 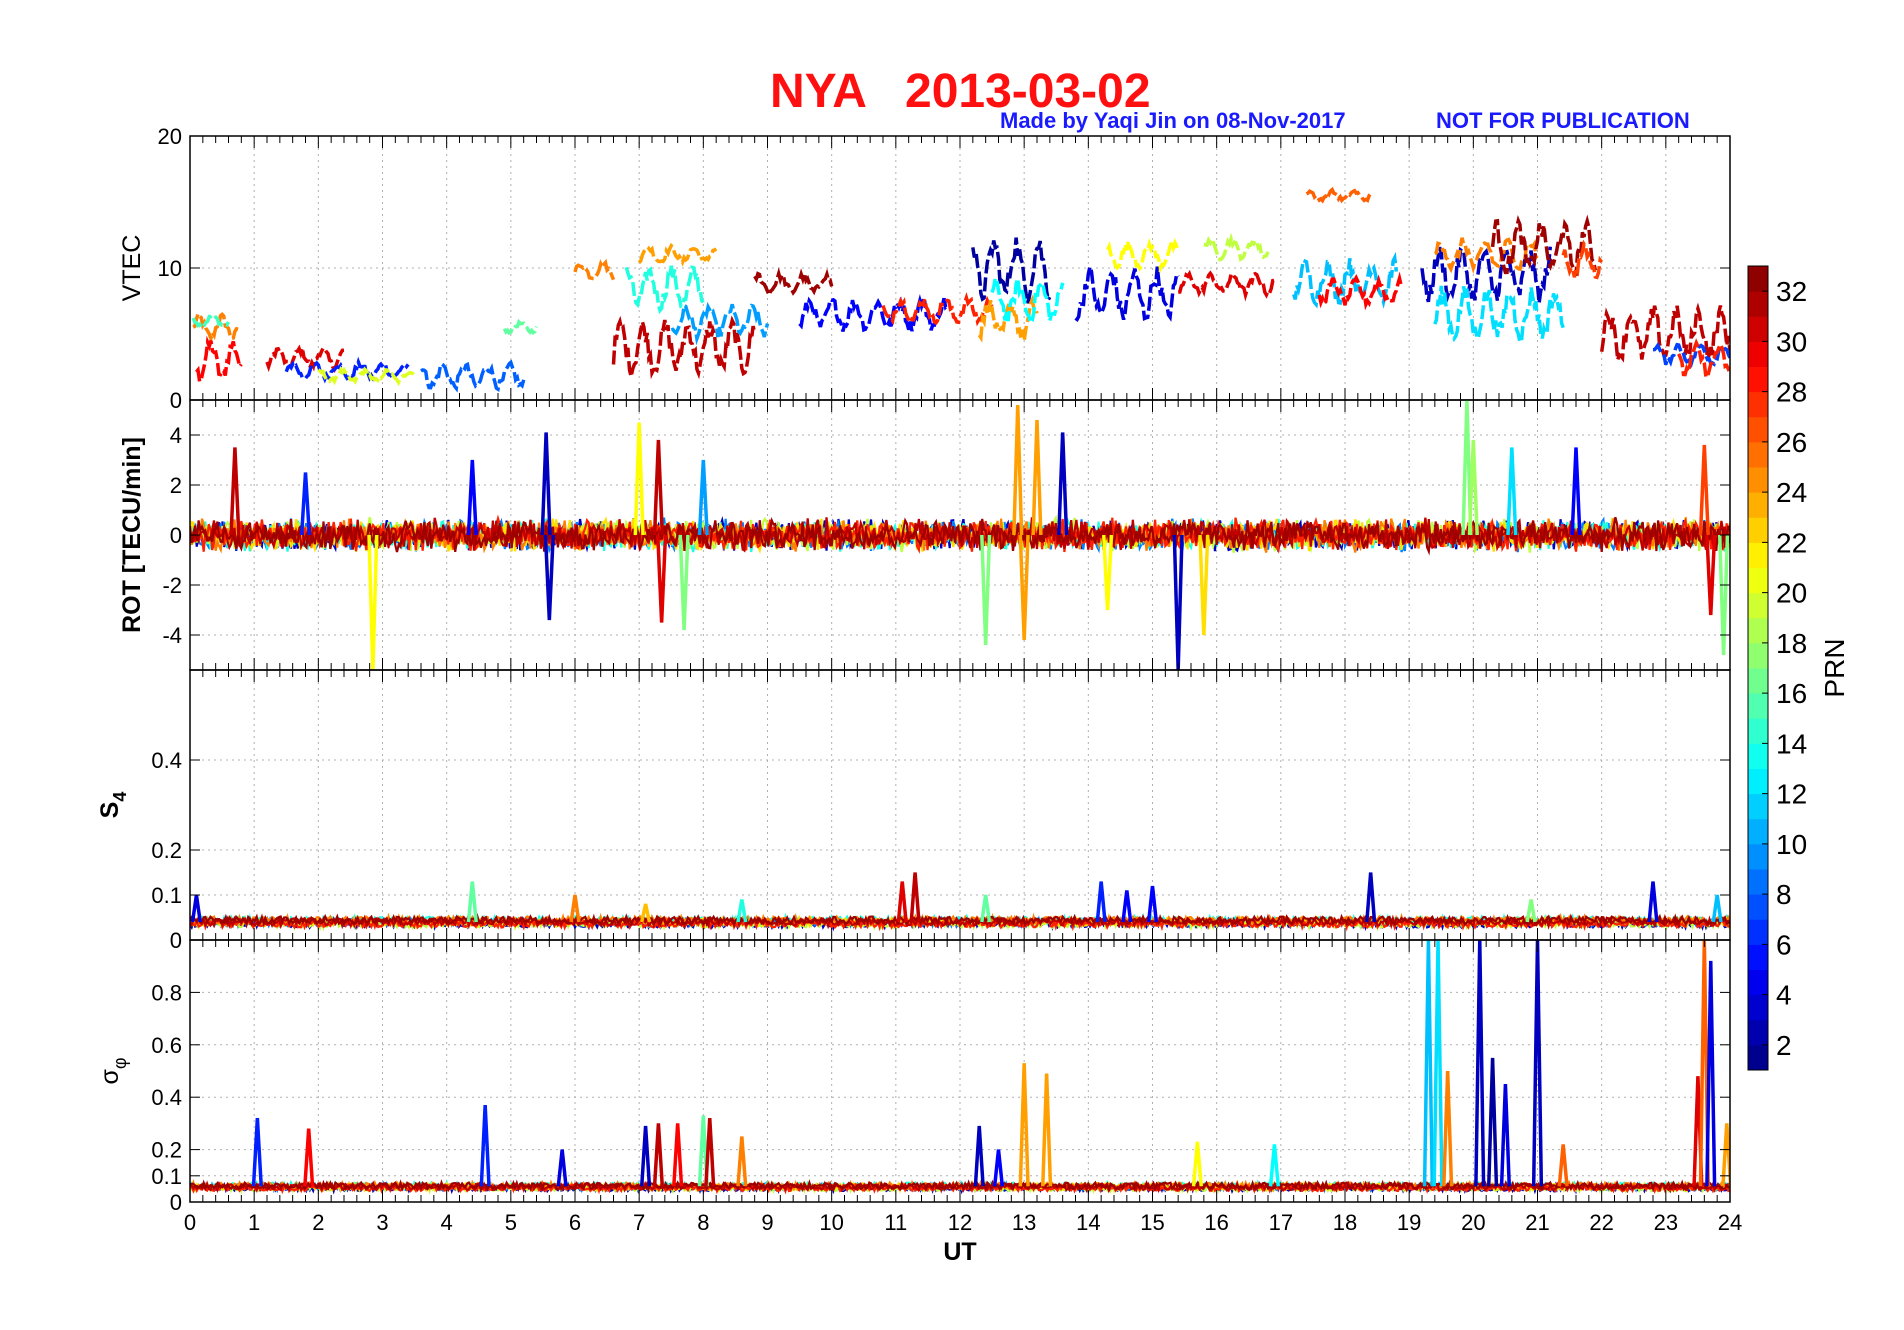 I want to click on x-tick-label: 5, so click(x=511, y=1222).